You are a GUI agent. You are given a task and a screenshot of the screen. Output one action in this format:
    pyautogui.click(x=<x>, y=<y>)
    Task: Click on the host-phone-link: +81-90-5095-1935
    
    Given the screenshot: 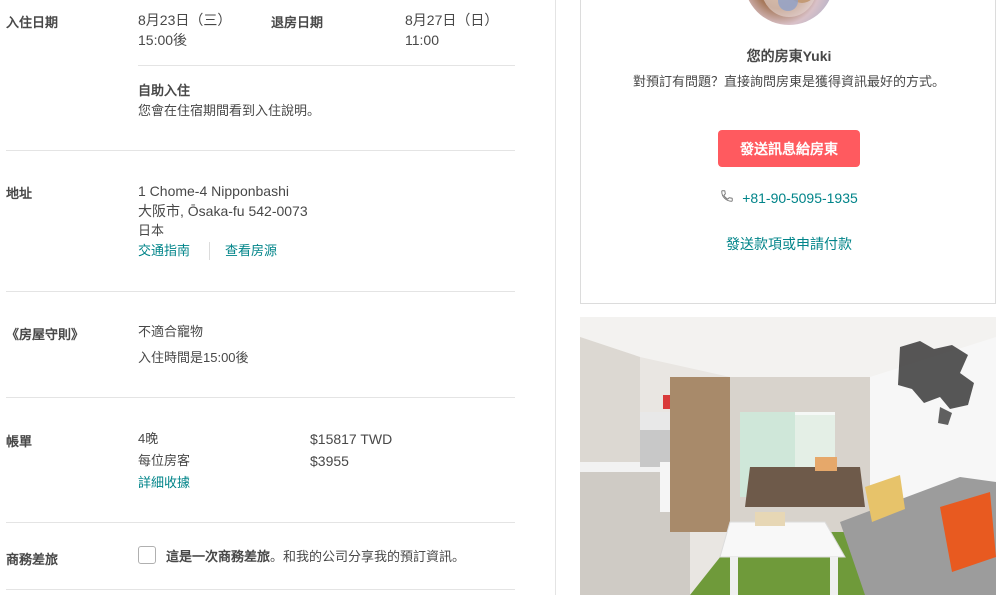 What is the action you would take?
    pyautogui.click(x=800, y=198)
    